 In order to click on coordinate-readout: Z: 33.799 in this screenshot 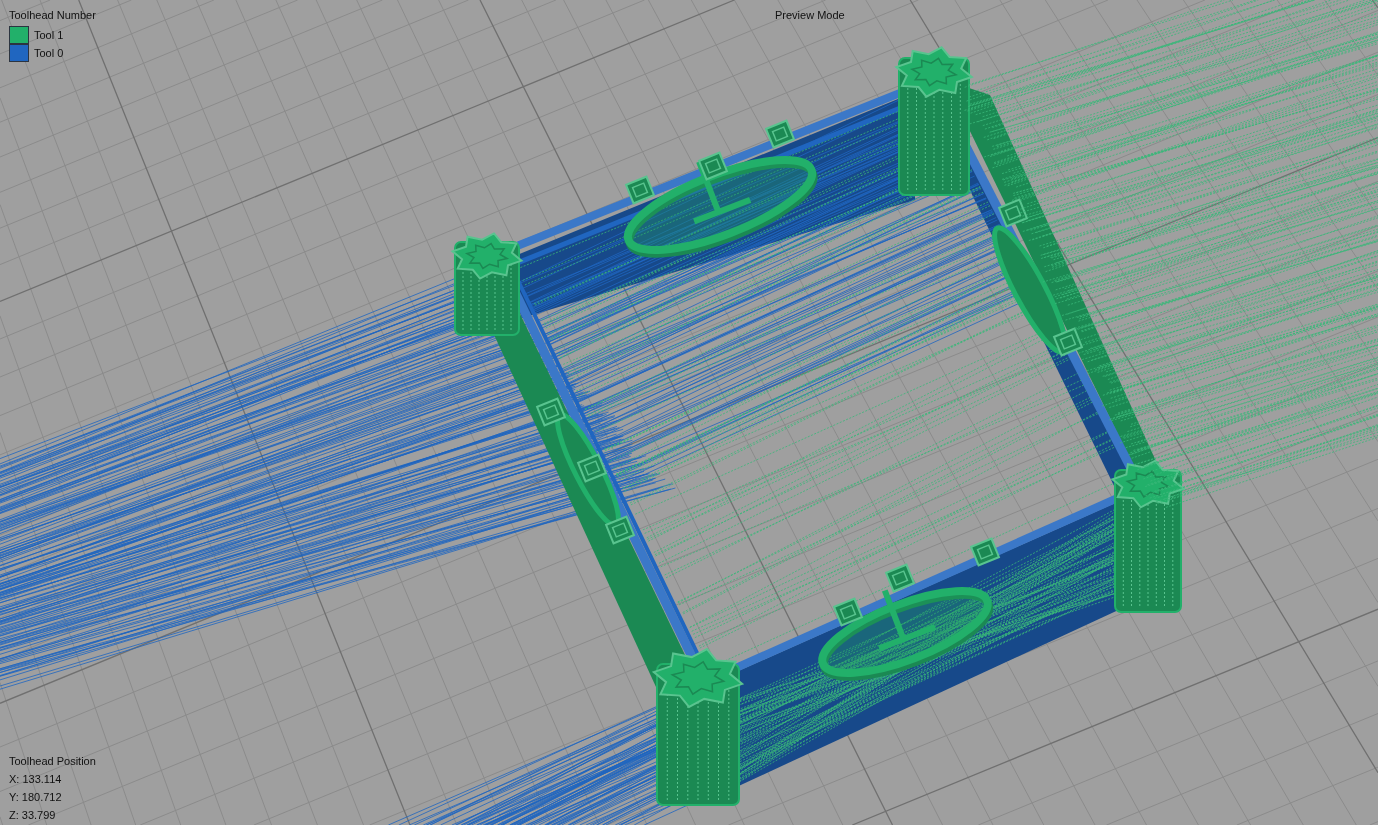, I will do `click(32, 815)`.